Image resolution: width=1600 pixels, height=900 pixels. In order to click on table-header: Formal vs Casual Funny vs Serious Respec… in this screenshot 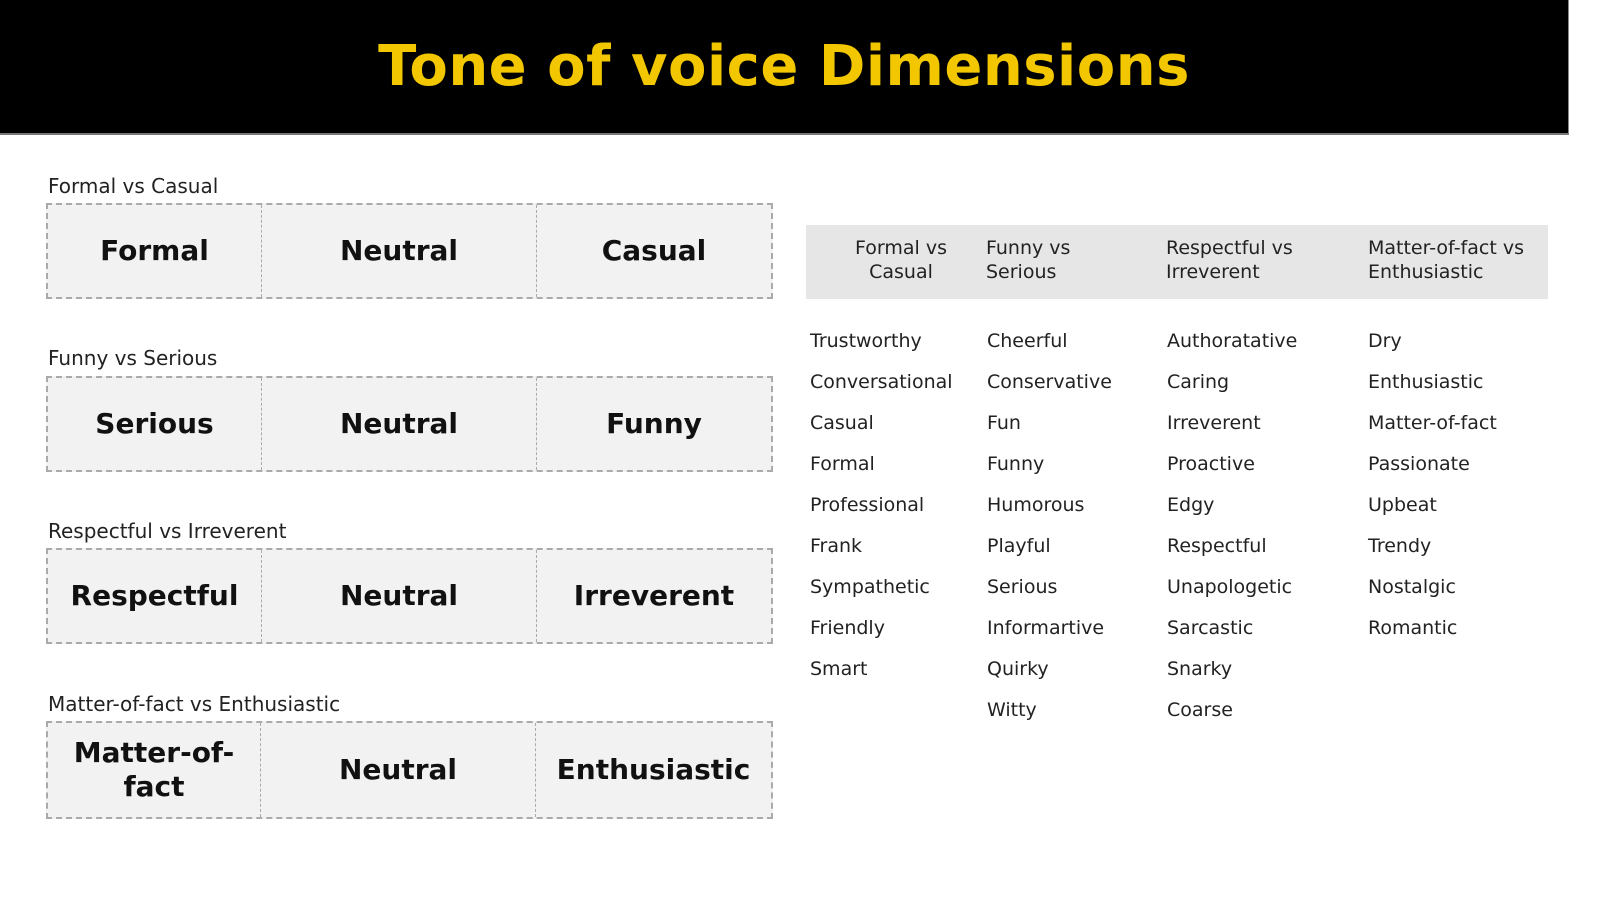, I will do `click(1177, 262)`.